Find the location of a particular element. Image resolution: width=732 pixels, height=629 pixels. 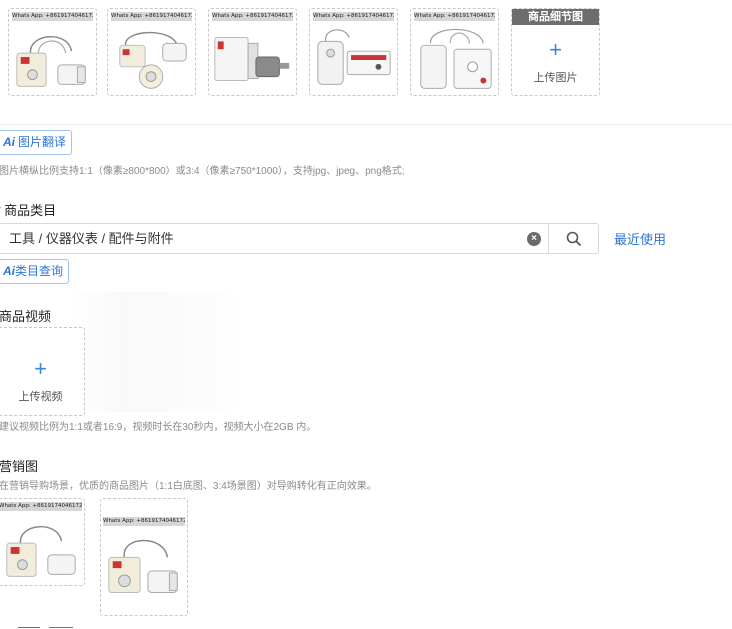

image-translate-button: Ai 图片翻译 is located at coordinates (36, 142).